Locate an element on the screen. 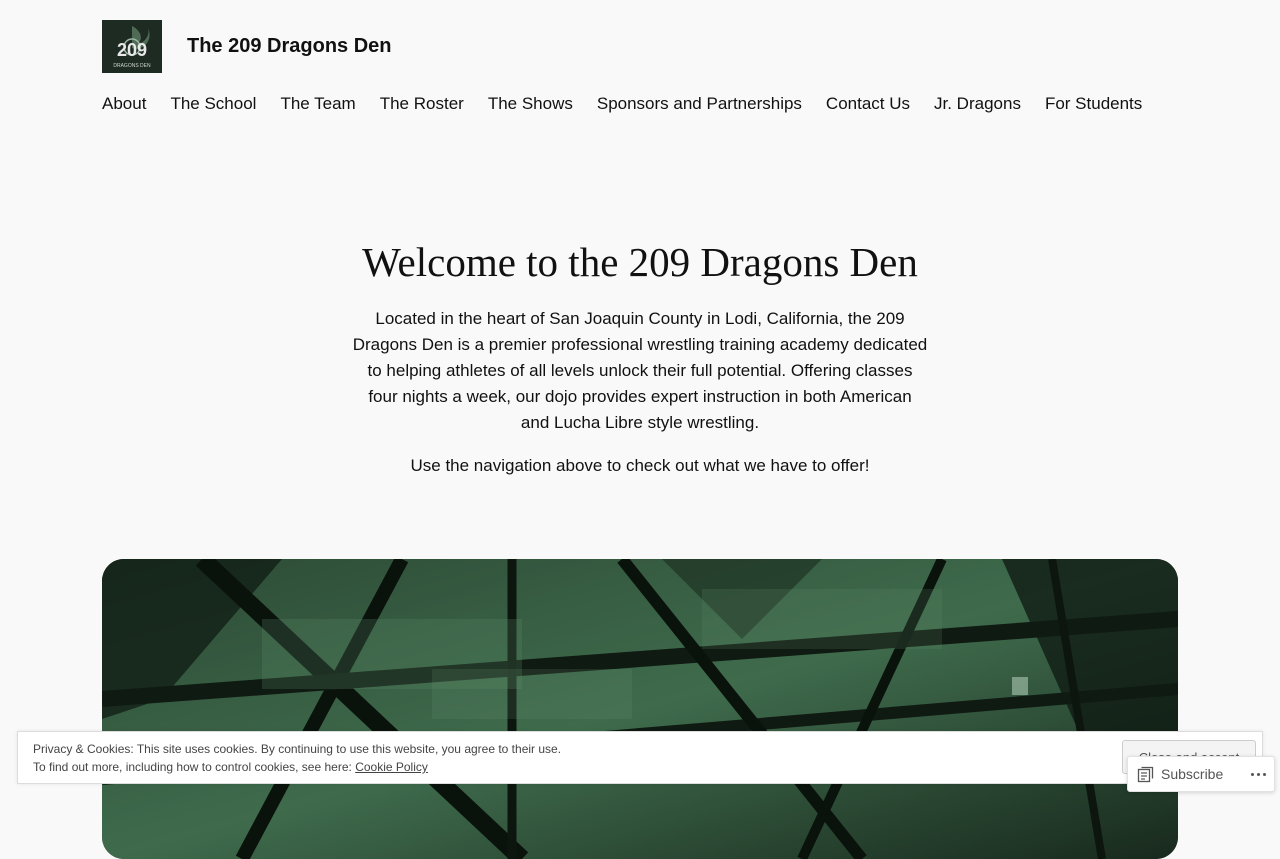 The height and width of the screenshot is (859, 1280). nav-item-the-roster: The Roster is located at coordinates (422, 104).